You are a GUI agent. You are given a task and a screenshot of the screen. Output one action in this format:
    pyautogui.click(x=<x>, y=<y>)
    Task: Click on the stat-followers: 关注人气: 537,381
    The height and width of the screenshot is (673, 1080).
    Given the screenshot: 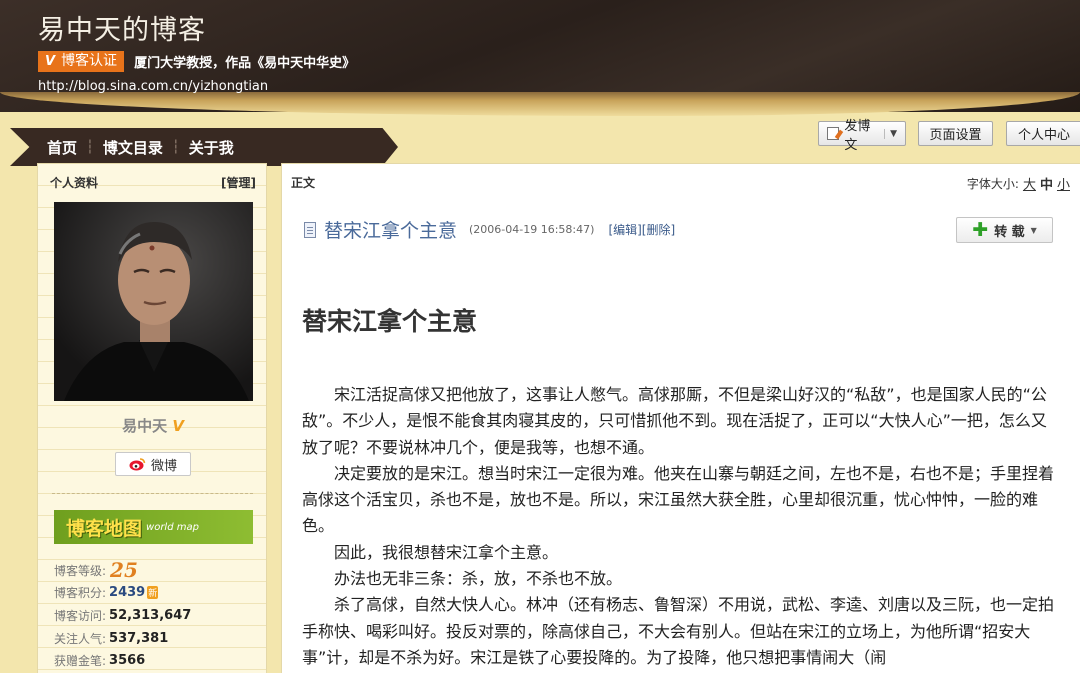 What is the action you would take?
    pyautogui.click(x=159, y=638)
    